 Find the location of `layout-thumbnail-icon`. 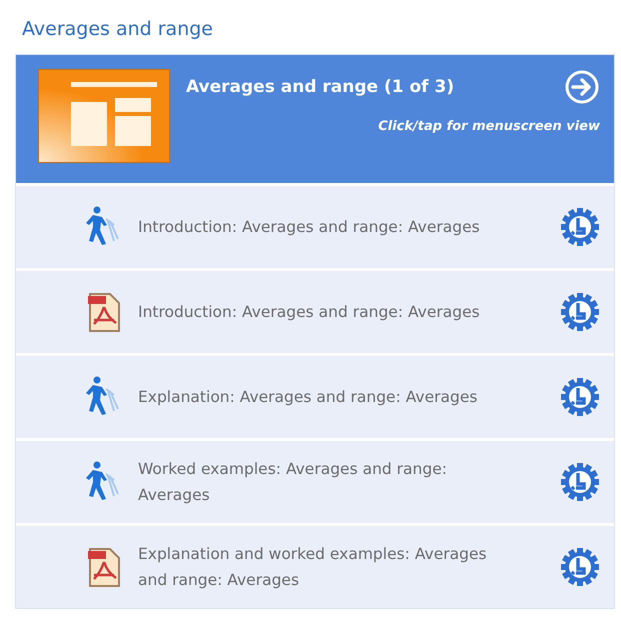

layout-thumbnail-icon is located at coordinates (104, 116).